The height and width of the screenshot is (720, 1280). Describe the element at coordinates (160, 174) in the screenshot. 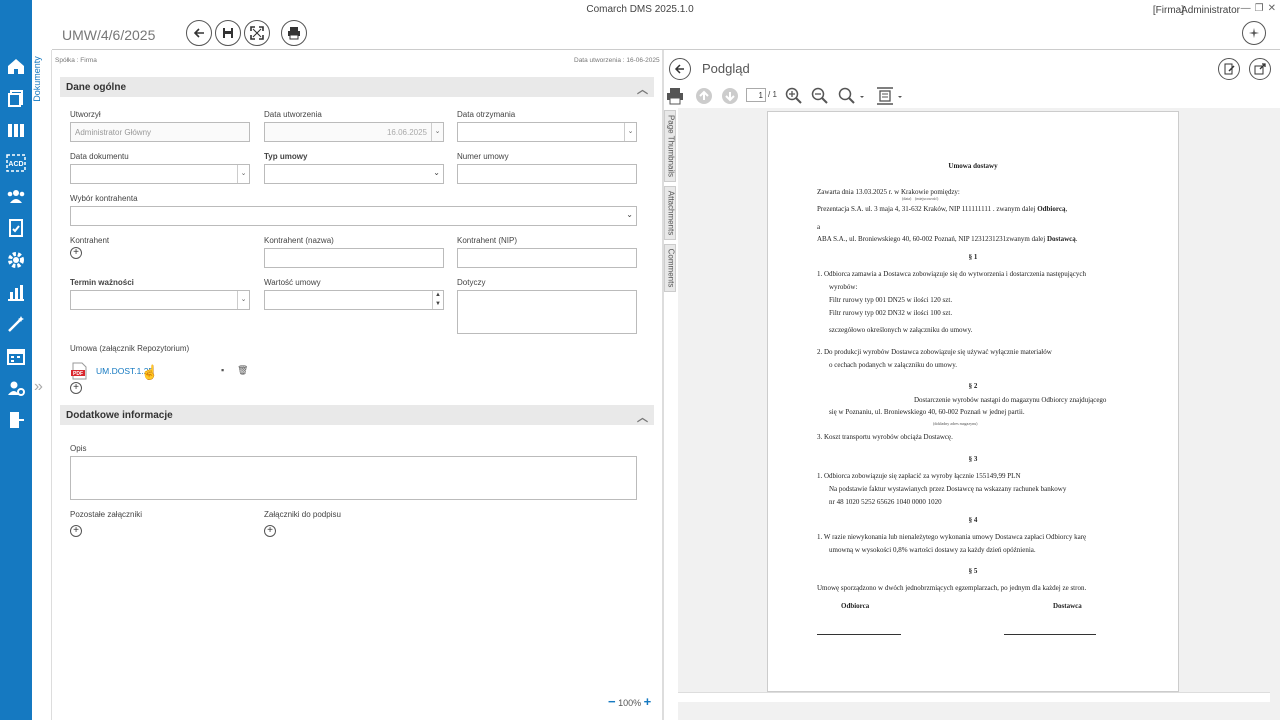

I see `data-dokumentu-field: ⌄` at that location.